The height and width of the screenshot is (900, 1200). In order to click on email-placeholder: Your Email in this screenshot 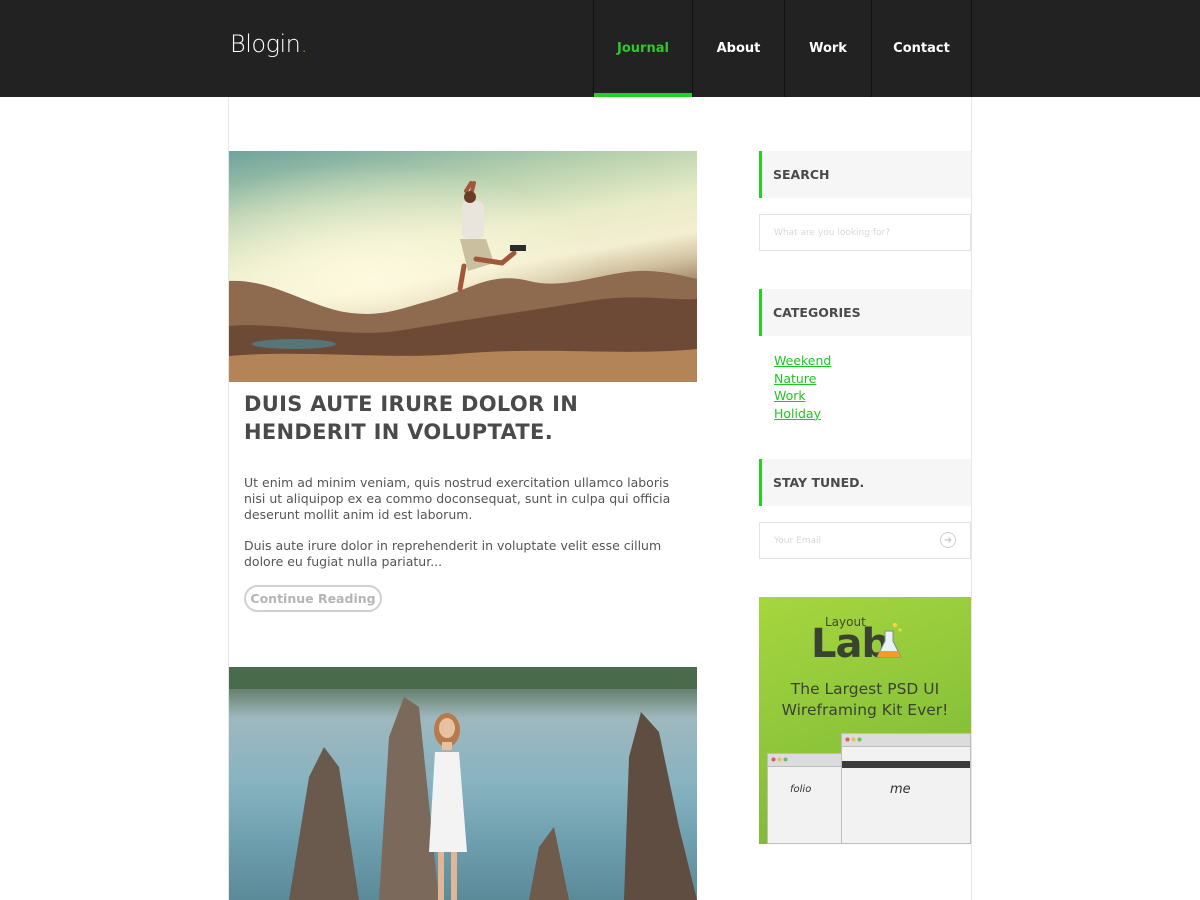, I will do `click(798, 540)`.